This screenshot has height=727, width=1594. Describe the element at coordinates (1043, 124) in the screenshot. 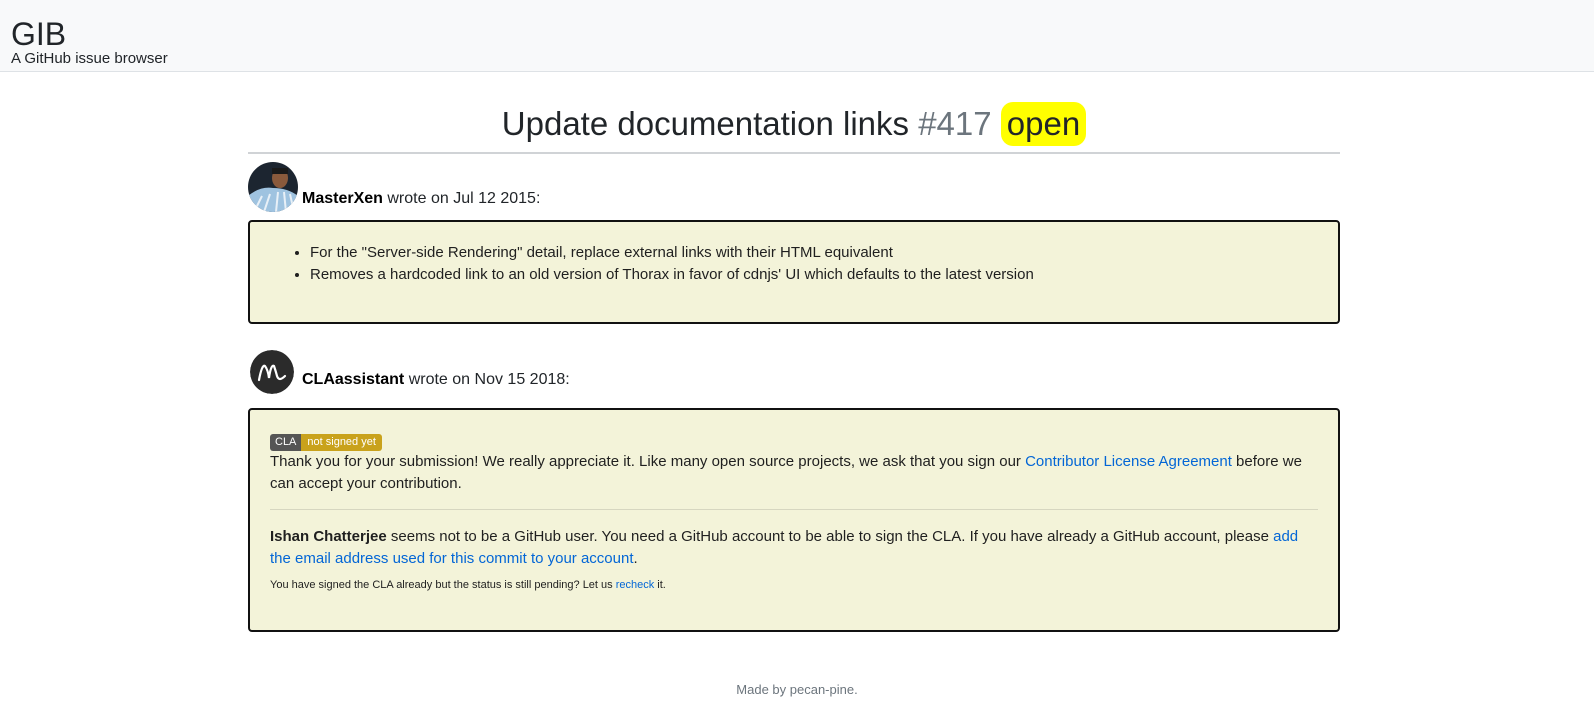

I see `issue-state-badge: open` at that location.